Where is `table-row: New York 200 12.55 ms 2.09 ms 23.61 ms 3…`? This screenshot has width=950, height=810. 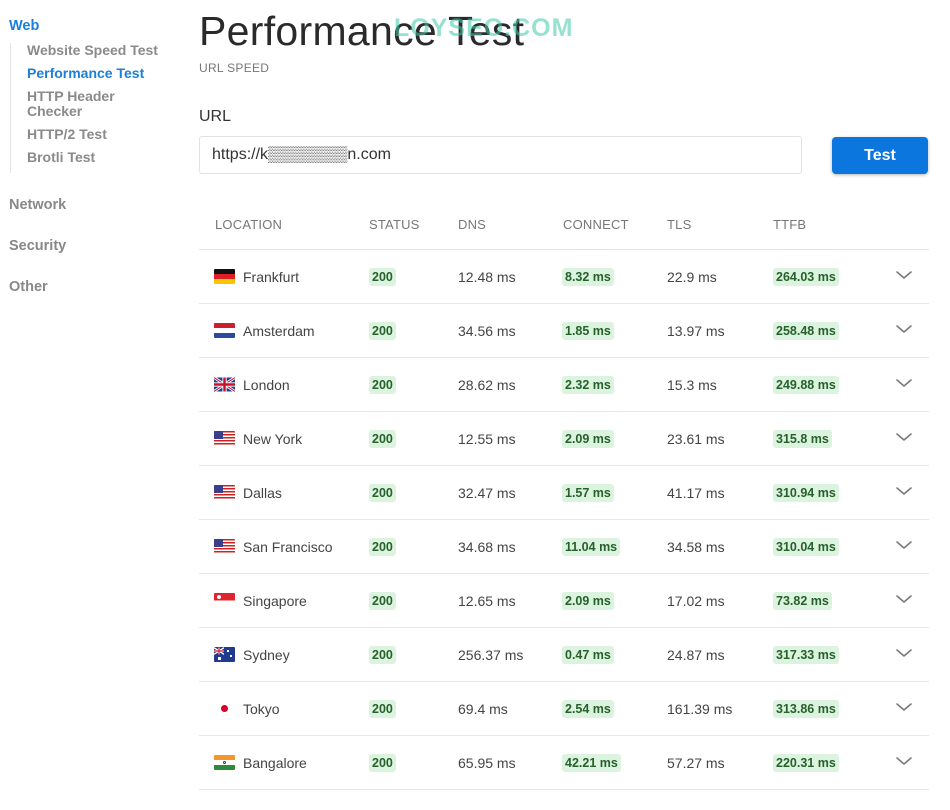 table-row: New York 200 12.55 ms 2.09 ms 23.61 ms 3… is located at coordinates (564, 439).